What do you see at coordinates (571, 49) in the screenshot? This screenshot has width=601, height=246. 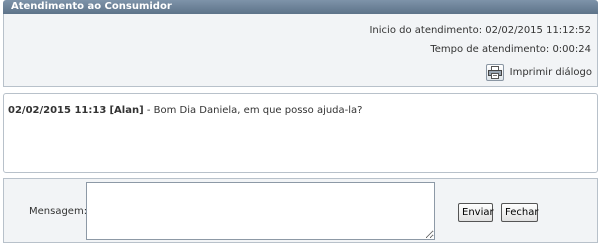 I see `session-elapsed-value: 0:00:24` at bounding box center [571, 49].